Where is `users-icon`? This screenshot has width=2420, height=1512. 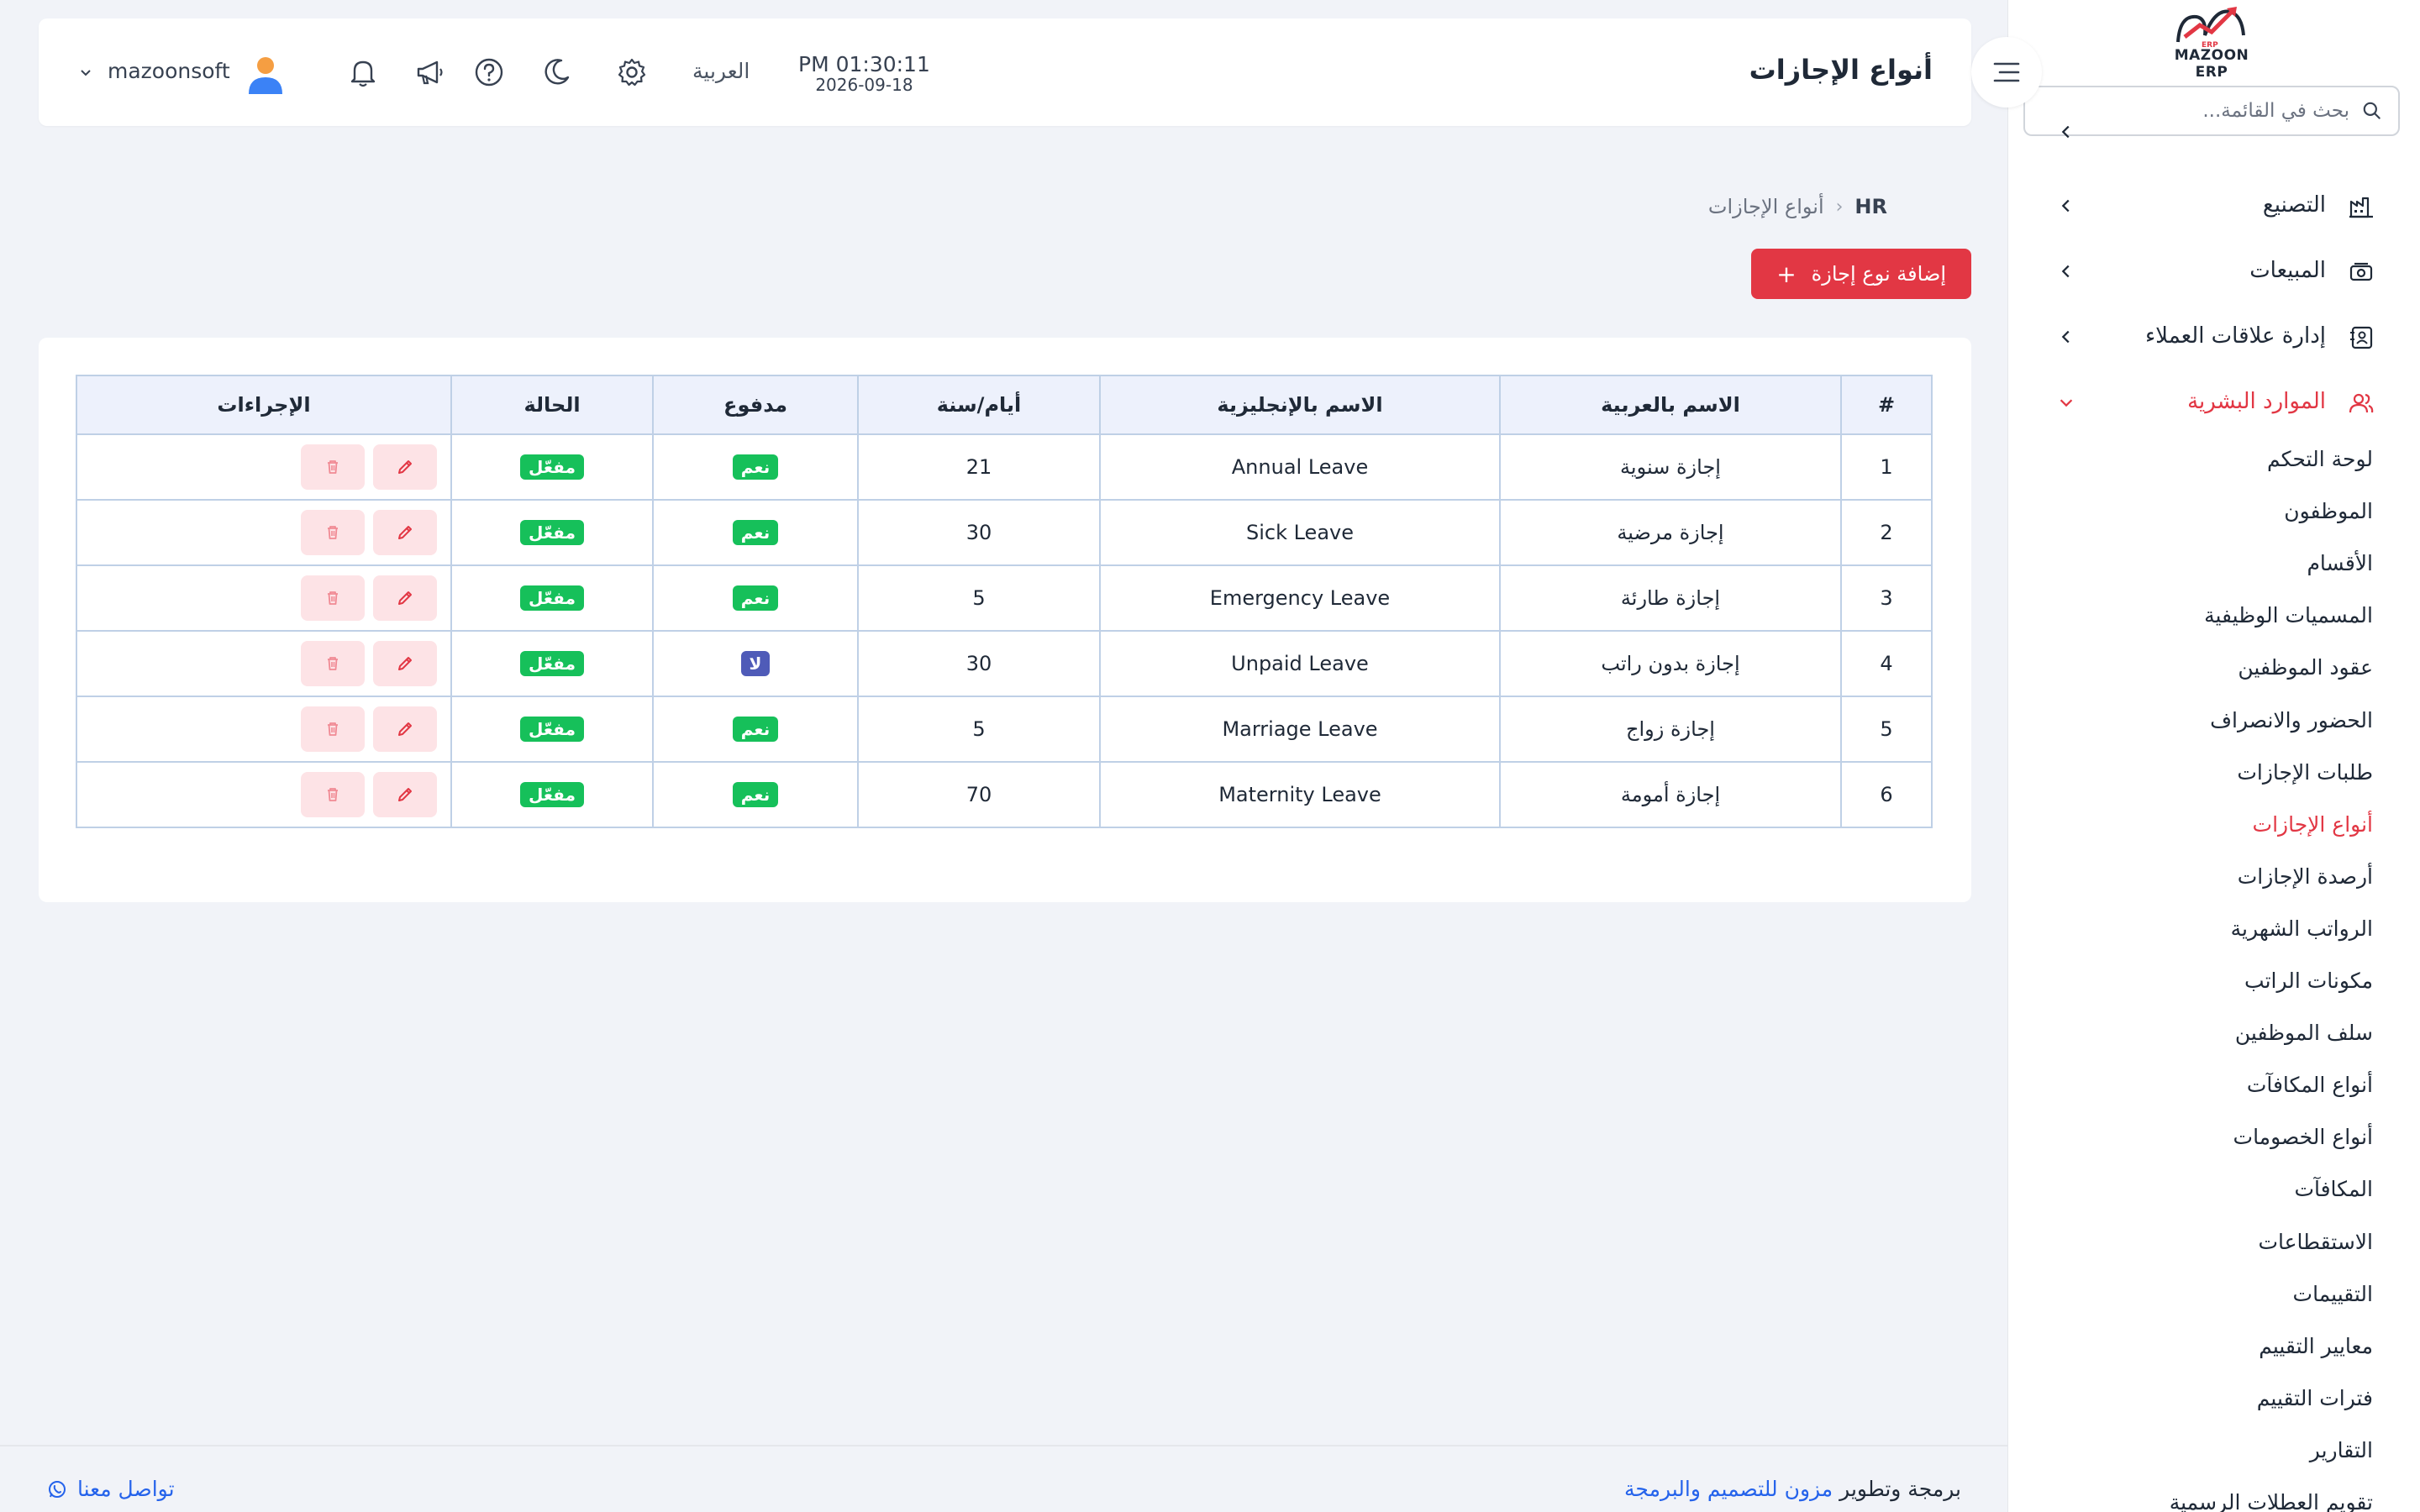
users-icon is located at coordinates (2361, 403).